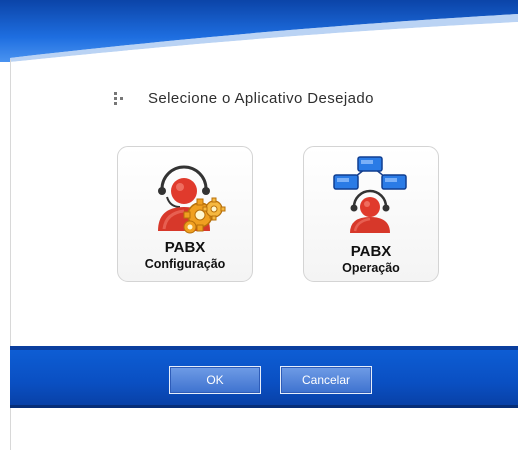 This screenshot has height=450, width=518. What do you see at coordinates (264, 377) in the screenshot?
I see `button-bar: OK Cancelar` at bounding box center [264, 377].